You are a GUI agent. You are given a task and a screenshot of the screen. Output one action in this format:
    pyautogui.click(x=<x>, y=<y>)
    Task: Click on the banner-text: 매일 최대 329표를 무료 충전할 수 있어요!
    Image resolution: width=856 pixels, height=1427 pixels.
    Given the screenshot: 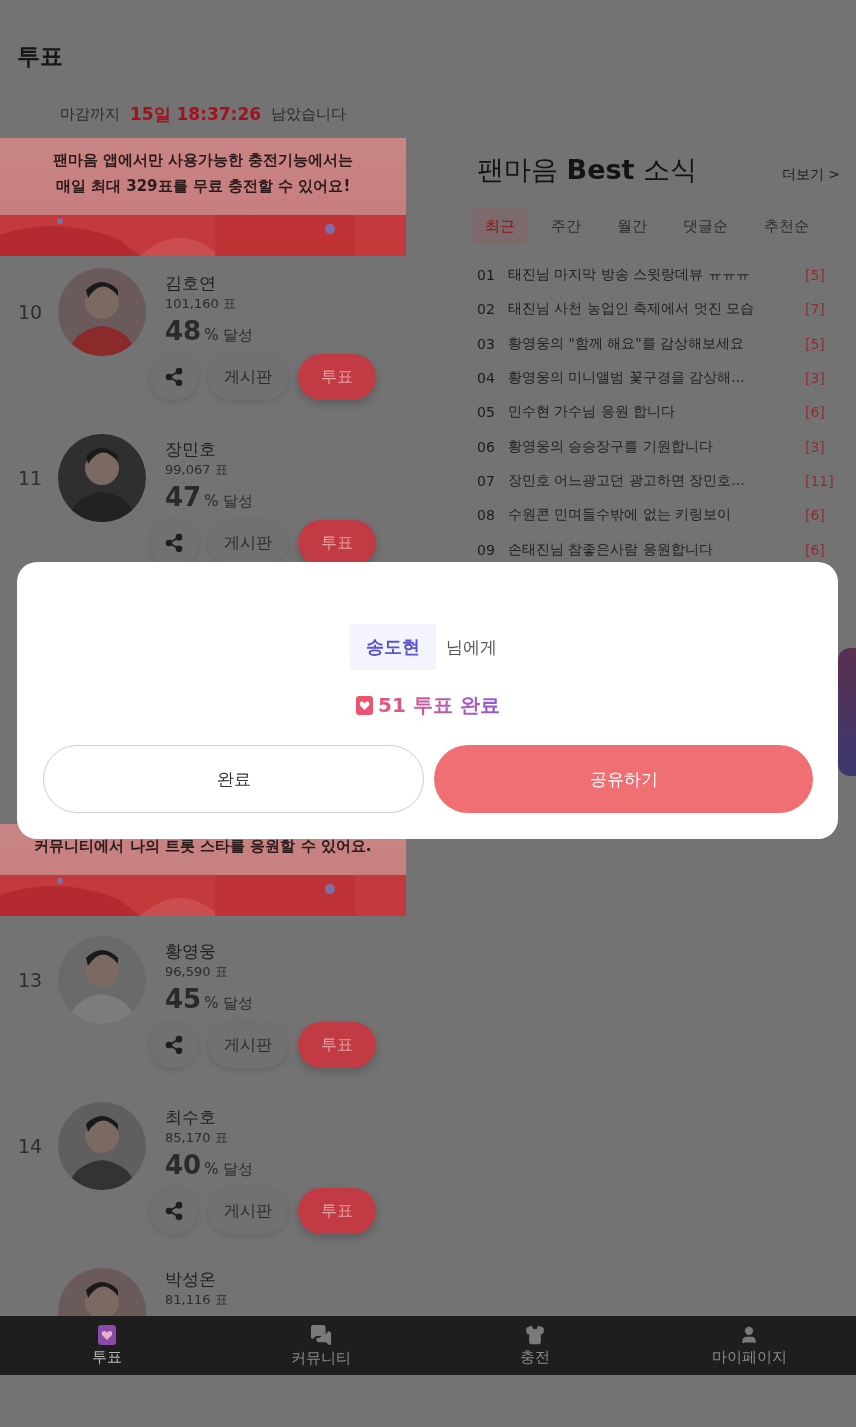 What is the action you would take?
    pyautogui.click(x=203, y=186)
    